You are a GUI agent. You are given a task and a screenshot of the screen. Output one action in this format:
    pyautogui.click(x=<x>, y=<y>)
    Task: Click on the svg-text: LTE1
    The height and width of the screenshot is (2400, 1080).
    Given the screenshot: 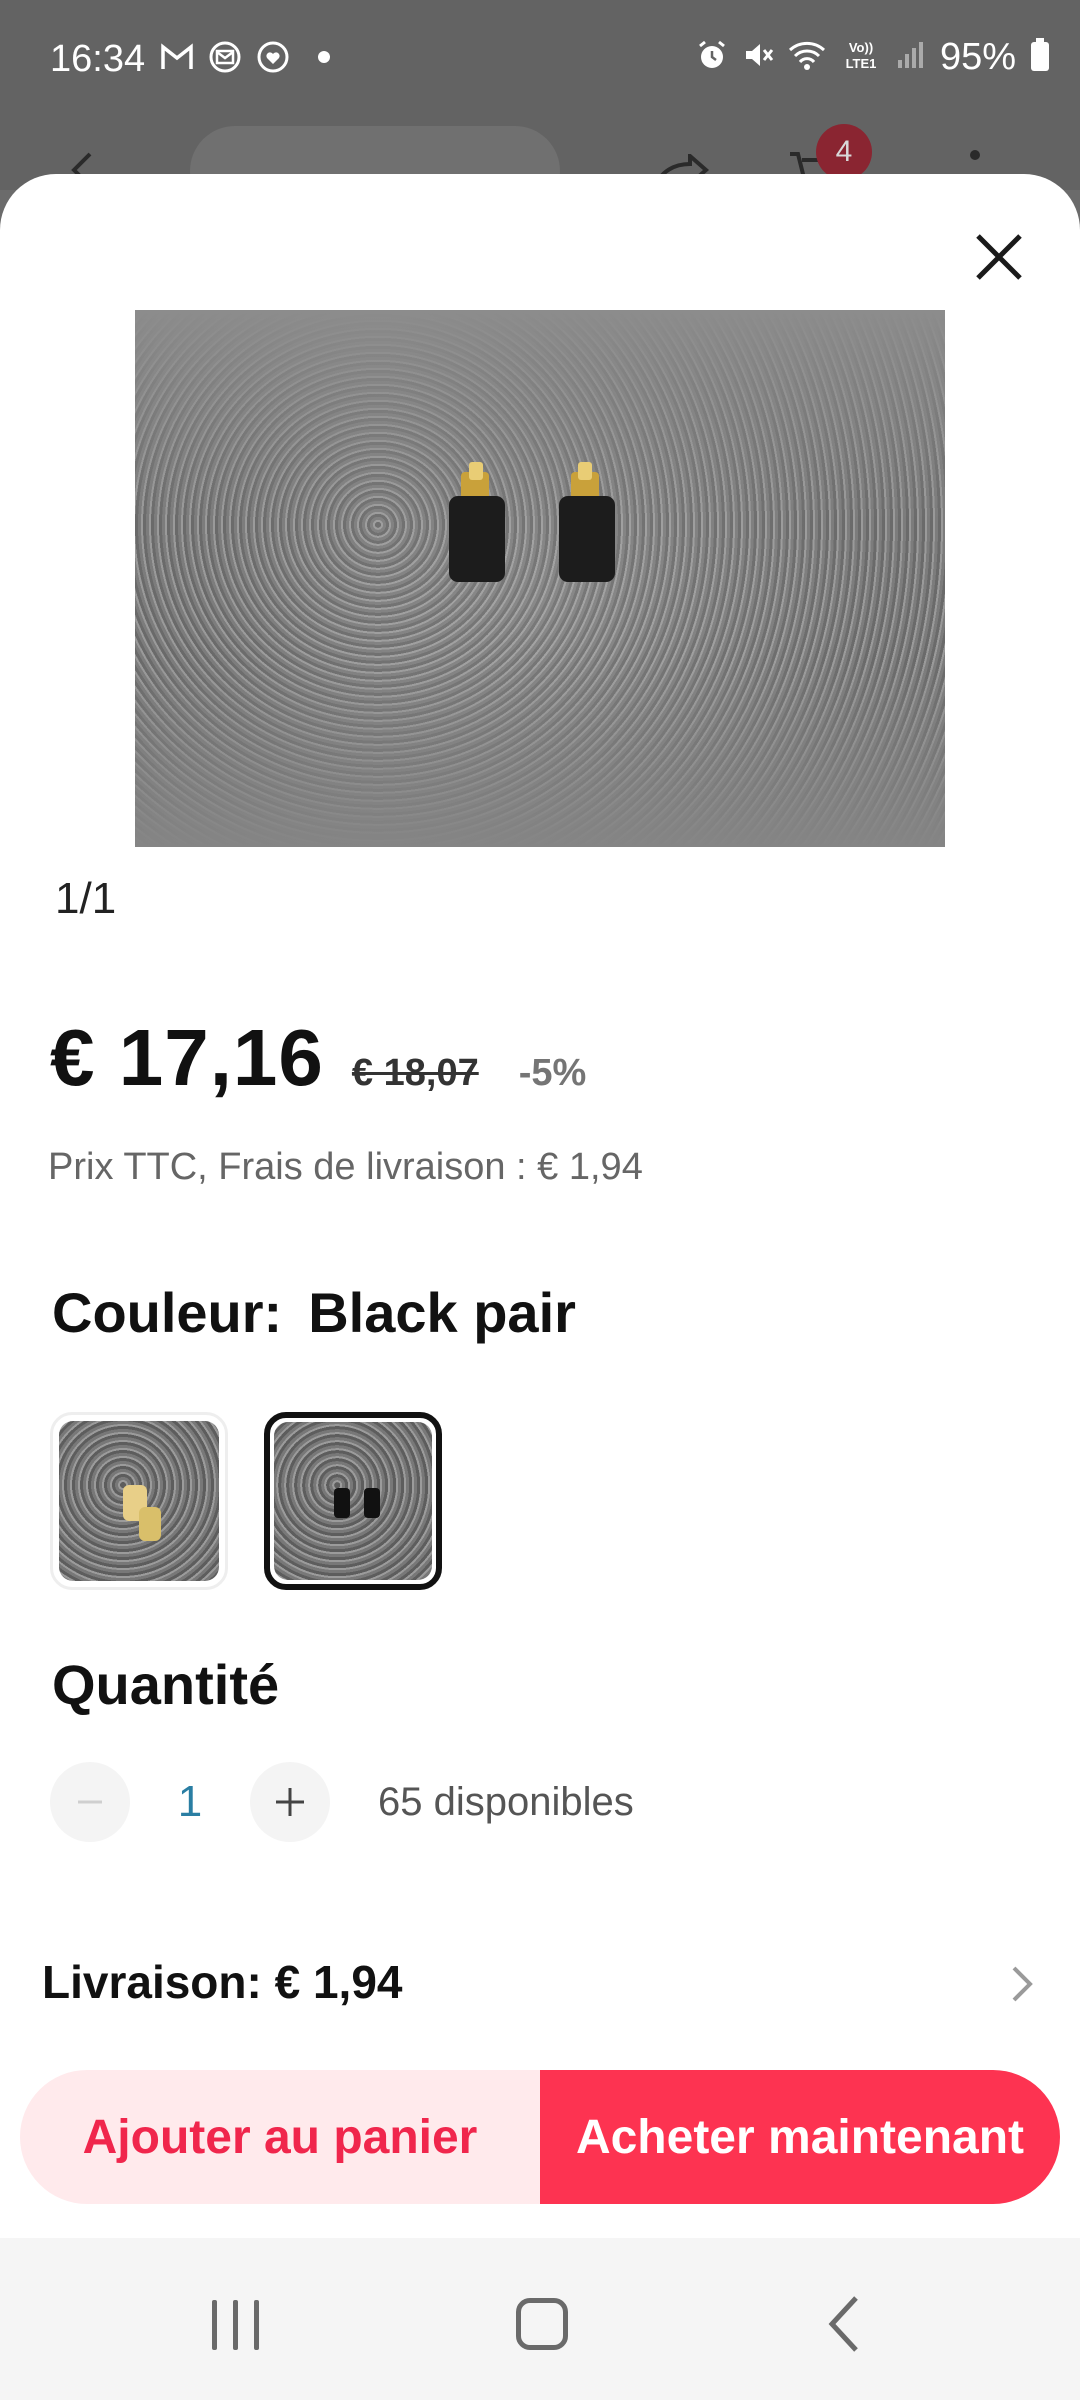 What is the action you would take?
    pyautogui.click(x=861, y=63)
    